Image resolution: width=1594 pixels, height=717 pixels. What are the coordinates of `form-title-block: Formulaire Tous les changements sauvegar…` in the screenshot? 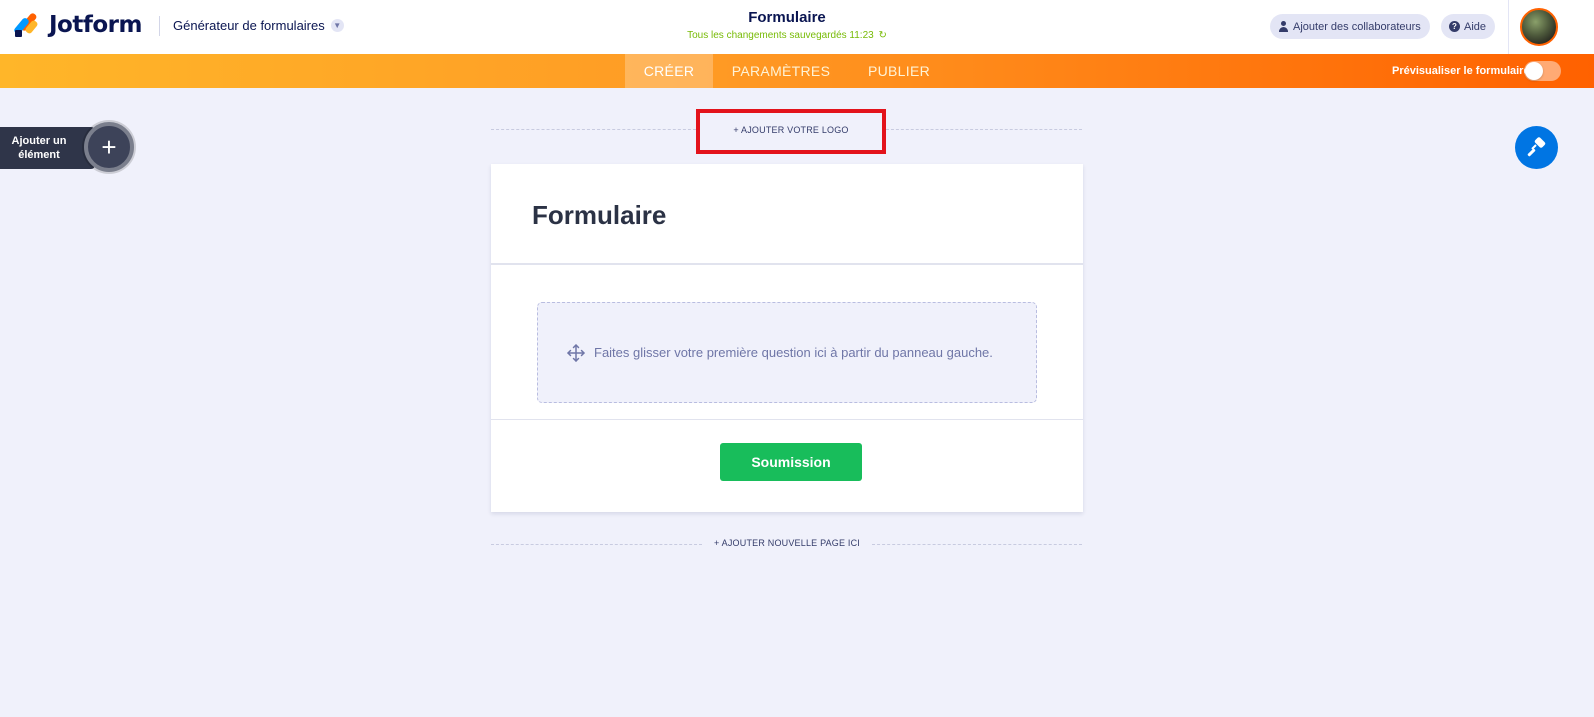 It's located at (787, 25).